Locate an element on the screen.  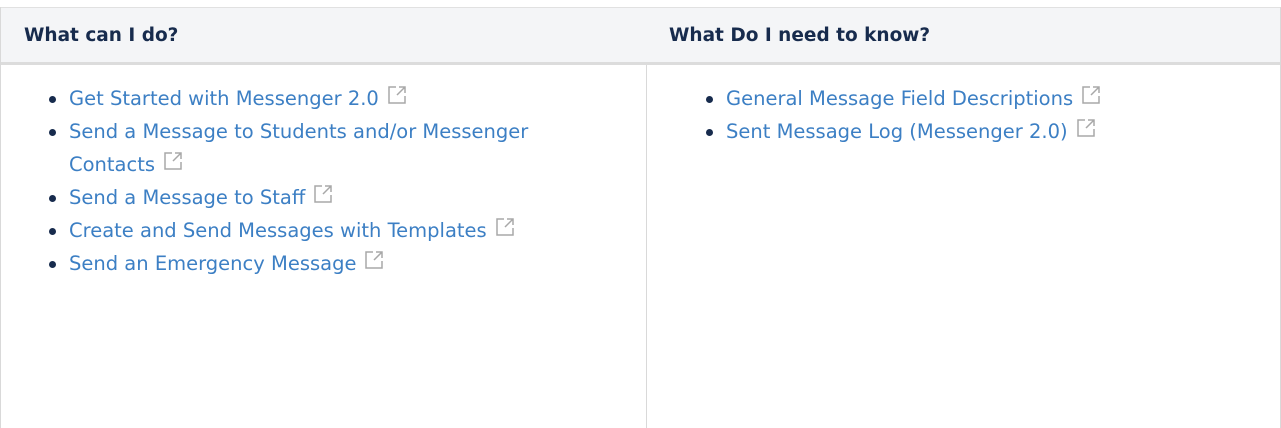
list-item: Create and Send Messages with Templates is located at coordinates (299, 230).